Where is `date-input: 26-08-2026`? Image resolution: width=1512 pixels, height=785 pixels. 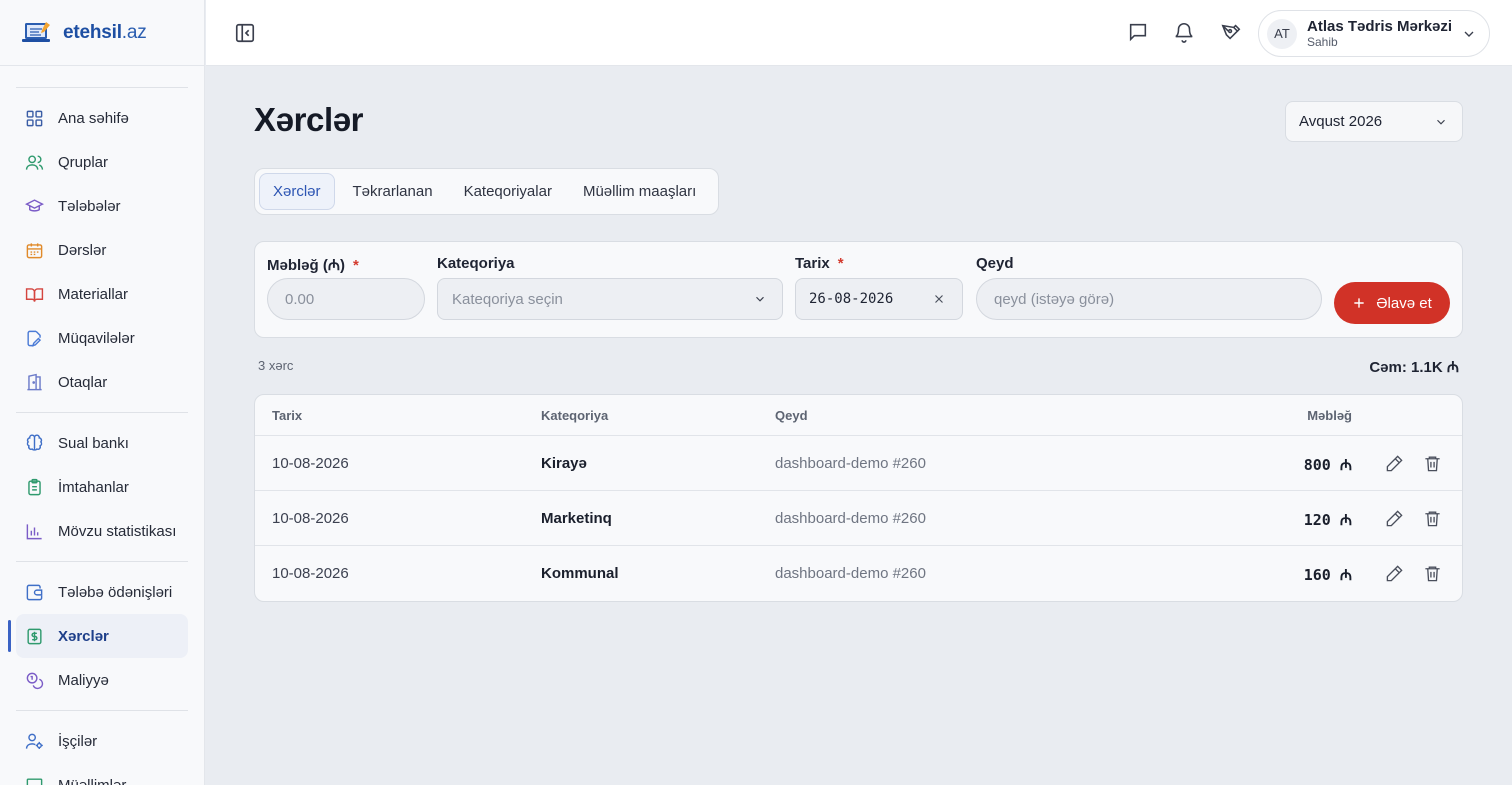 date-input: 26-08-2026 is located at coordinates (879, 299).